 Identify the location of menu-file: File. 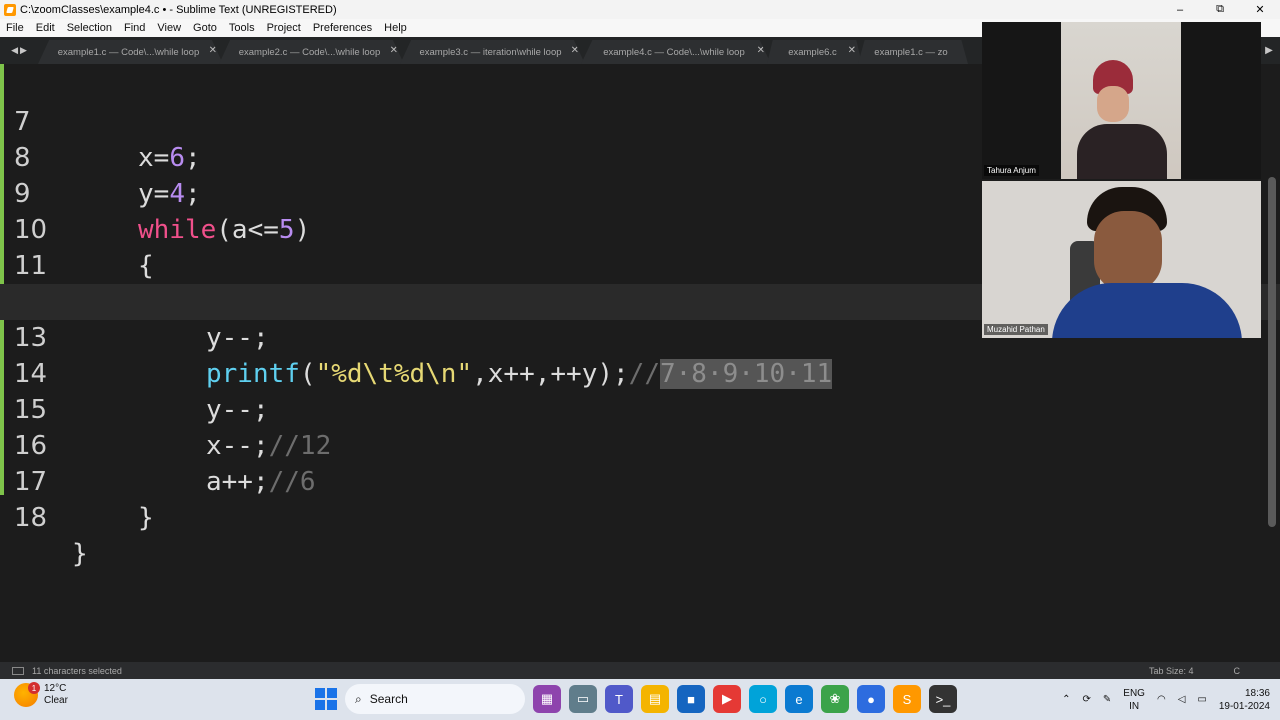
(15, 28).